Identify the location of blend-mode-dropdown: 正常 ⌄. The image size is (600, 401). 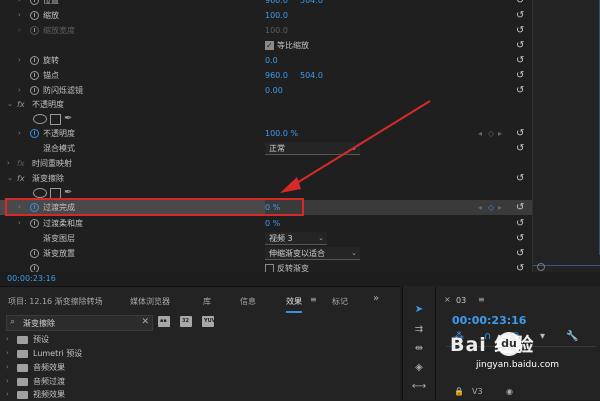
(312, 148).